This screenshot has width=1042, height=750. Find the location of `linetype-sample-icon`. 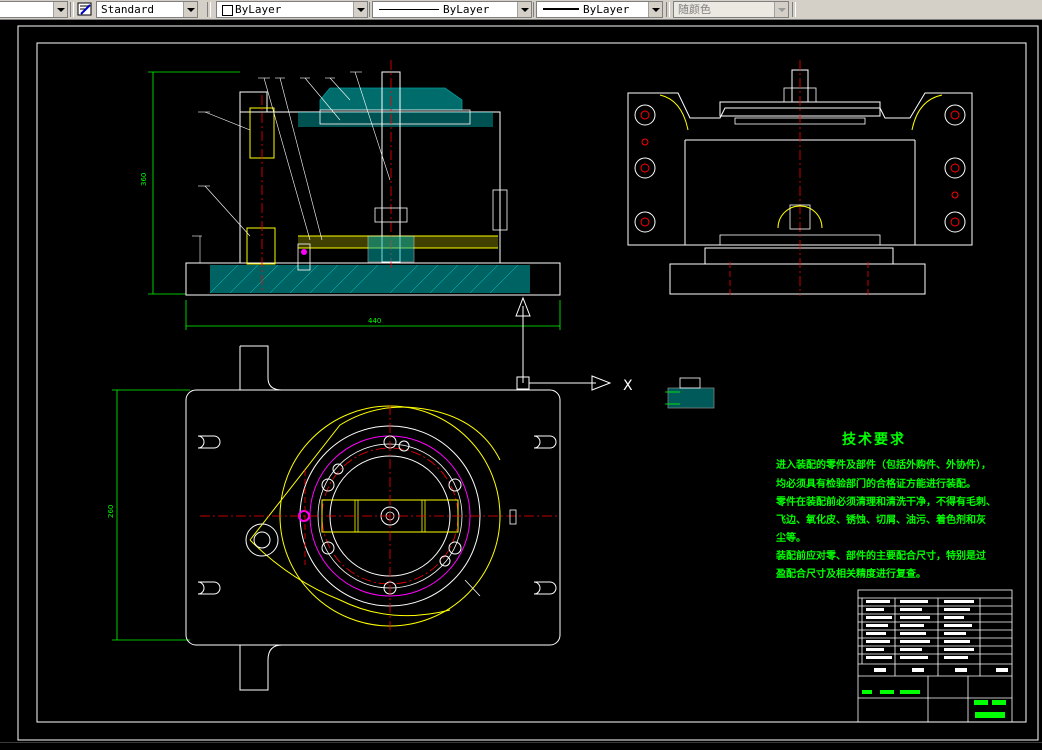

linetype-sample-icon is located at coordinates (409, 9).